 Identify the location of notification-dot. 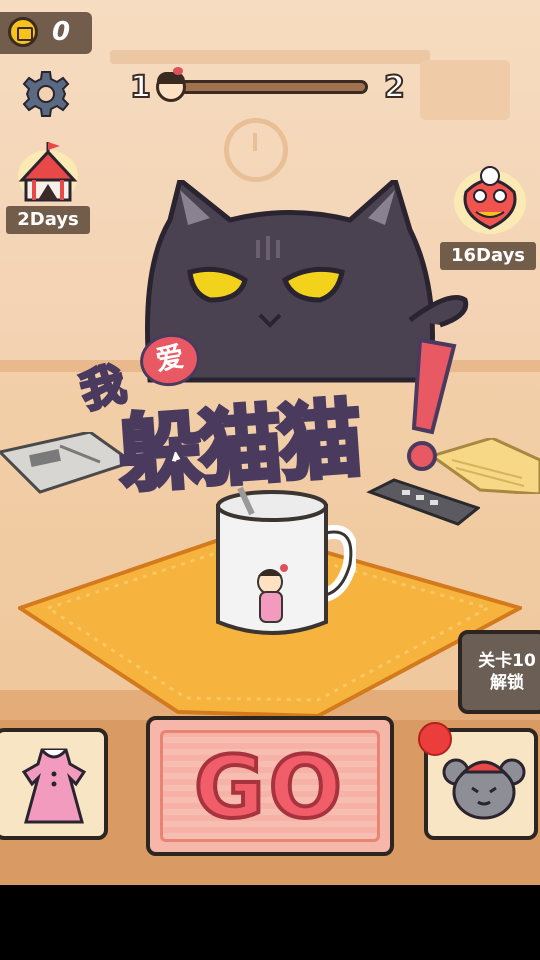
(435, 739).